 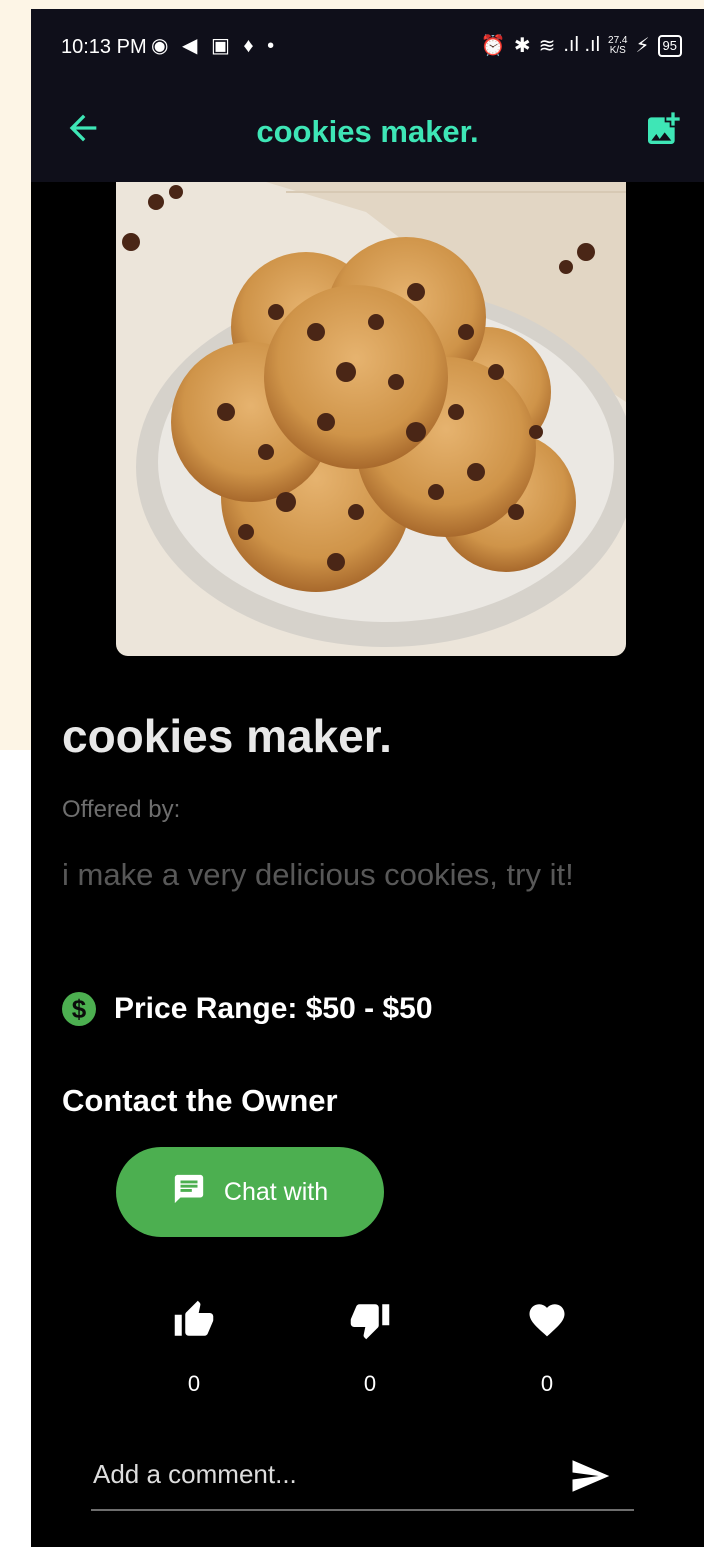 I want to click on add-photo-icon, so click(x=663, y=131).